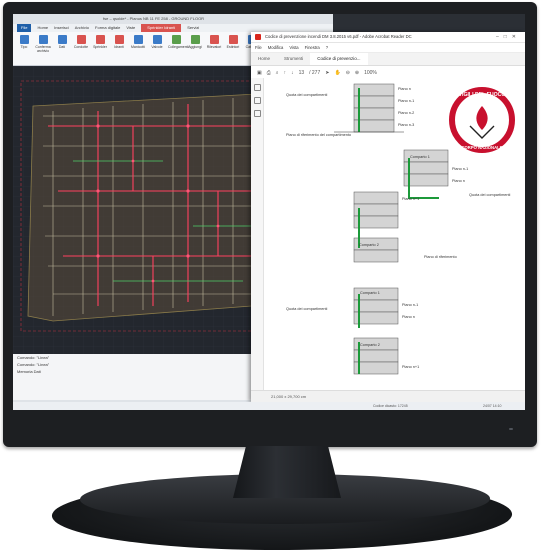  What do you see at coordinates (233, 39) in the screenshot?
I see `extinguisher-icon` at bounding box center [233, 39].